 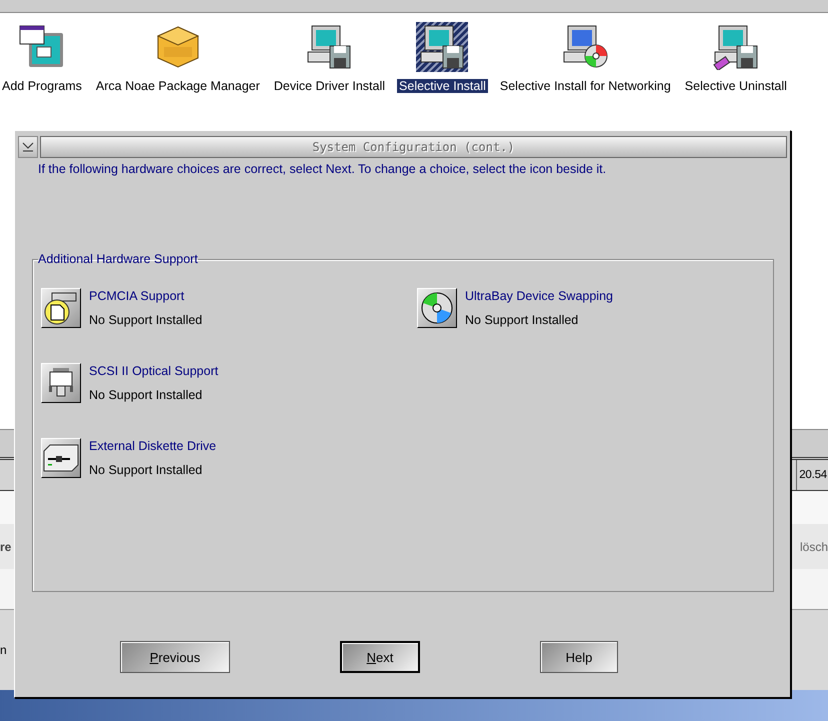 I want to click on previous-button: Previous, so click(x=175, y=657).